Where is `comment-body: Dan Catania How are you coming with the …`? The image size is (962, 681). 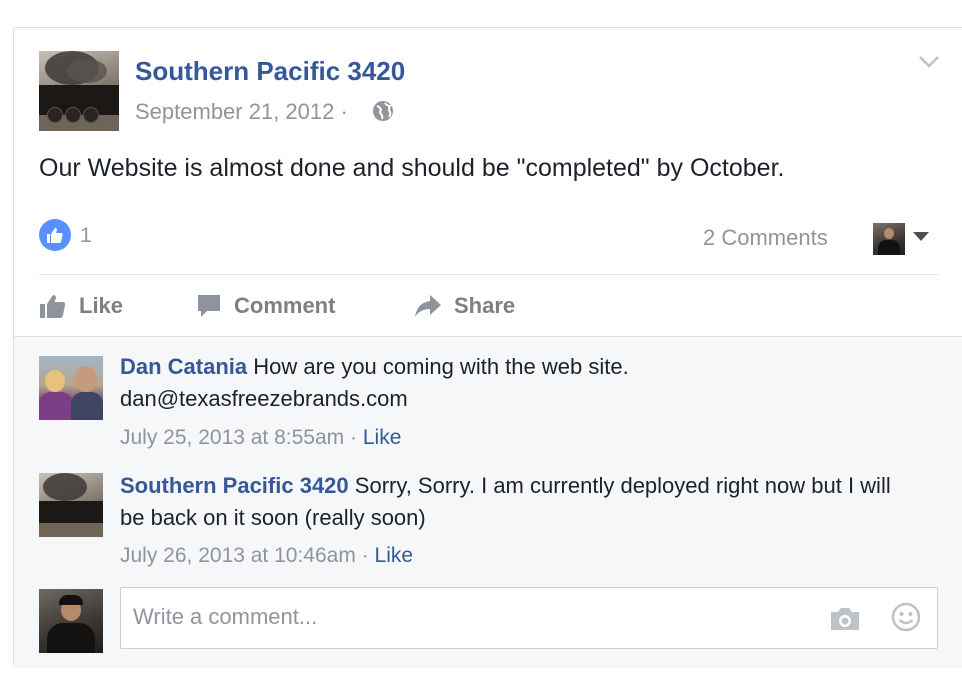
comment-body: Dan Catania How are you coming with the … is located at coordinates (520, 383).